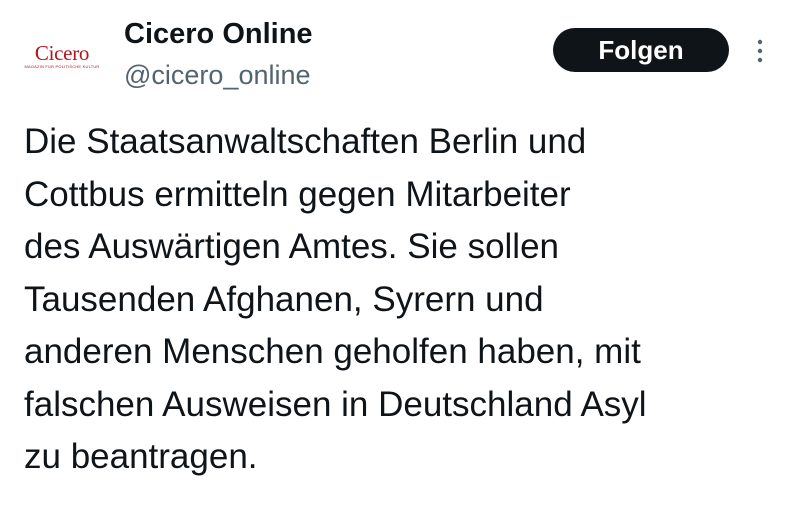 The width and height of the screenshot is (800, 515). Describe the element at coordinates (62, 66) in the screenshot. I see `avatar-tagline: MAGAZIN FÜR POLITISCHE KULTUR` at that location.